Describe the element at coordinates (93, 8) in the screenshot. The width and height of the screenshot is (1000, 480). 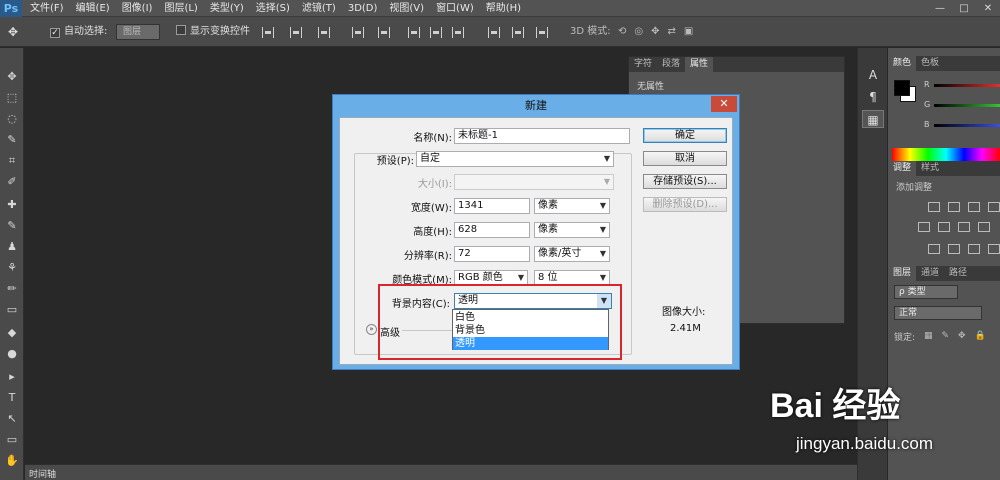
I see `menu-edit: 编辑(E)` at that location.